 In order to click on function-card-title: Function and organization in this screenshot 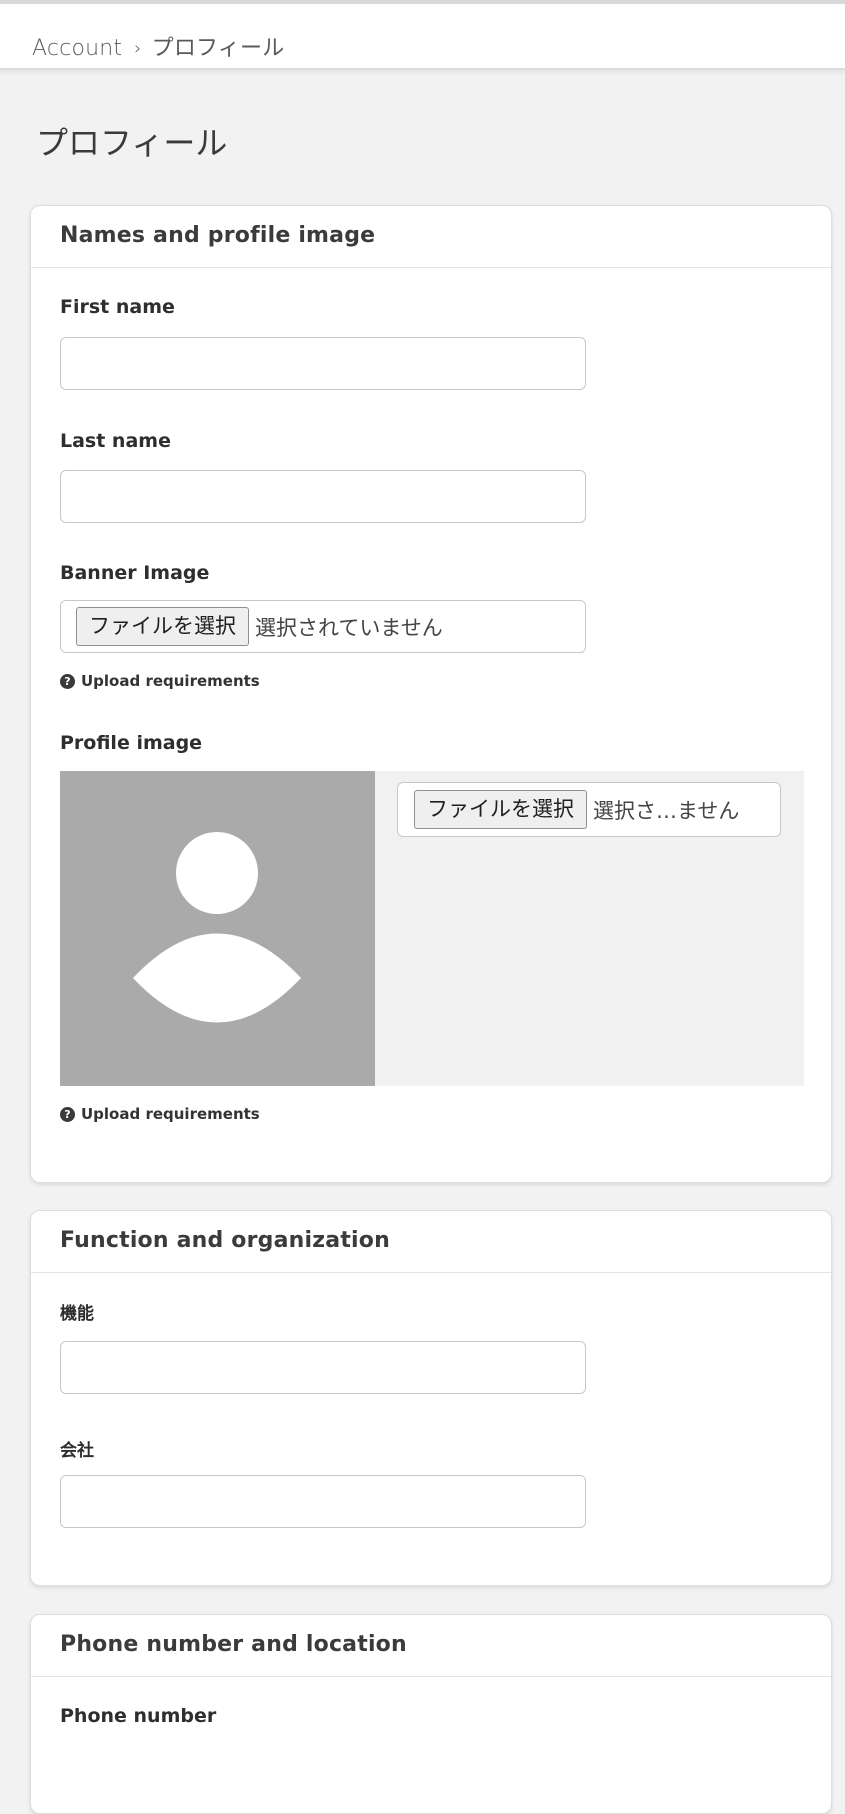, I will do `click(225, 1240)`.